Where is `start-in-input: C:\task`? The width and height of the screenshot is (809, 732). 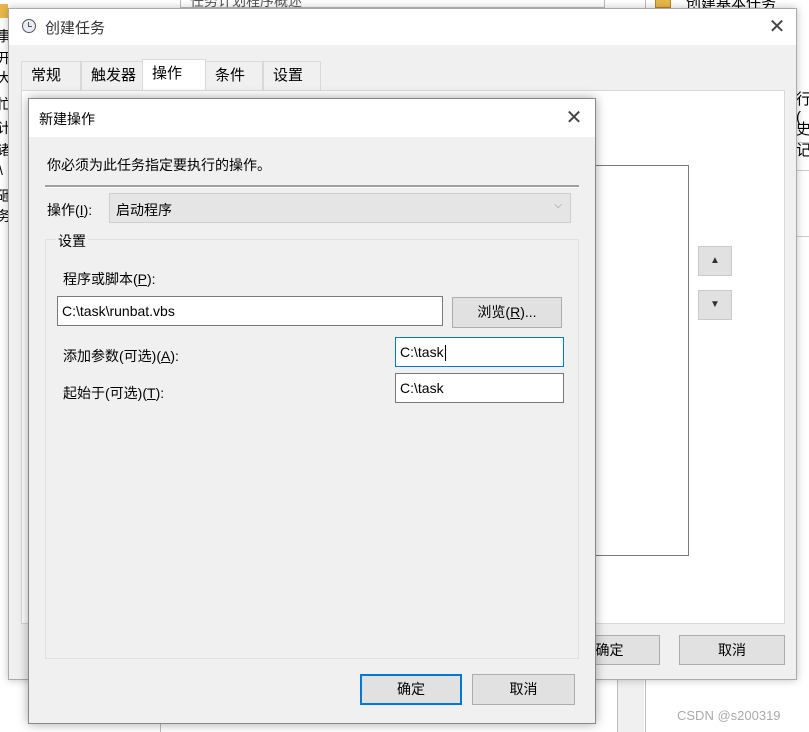 start-in-input: C:\task is located at coordinates (479, 388).